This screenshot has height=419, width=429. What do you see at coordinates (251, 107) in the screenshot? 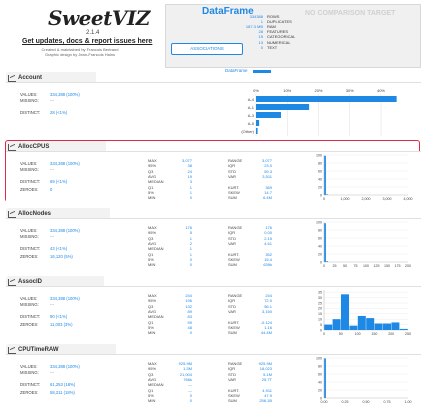
I see `category-label: A-1` at bounding box center [251, 107].